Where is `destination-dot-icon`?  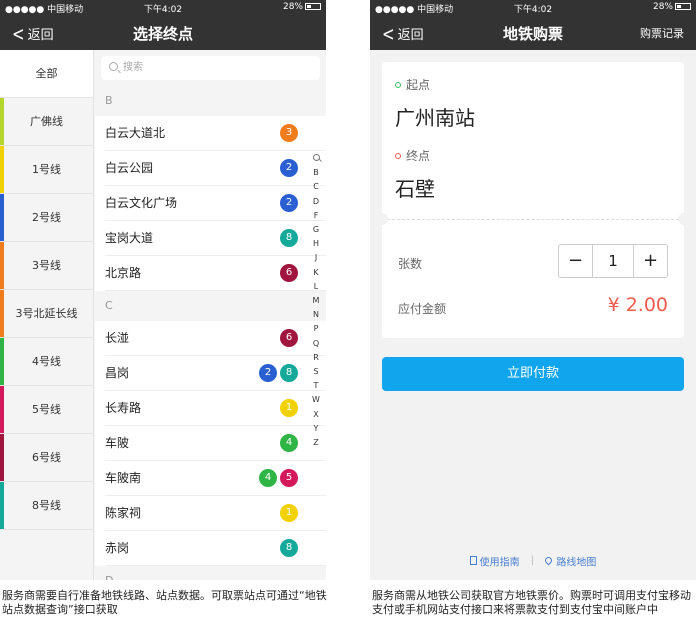 destination-dot-icon is located at coordinates (398, 156).